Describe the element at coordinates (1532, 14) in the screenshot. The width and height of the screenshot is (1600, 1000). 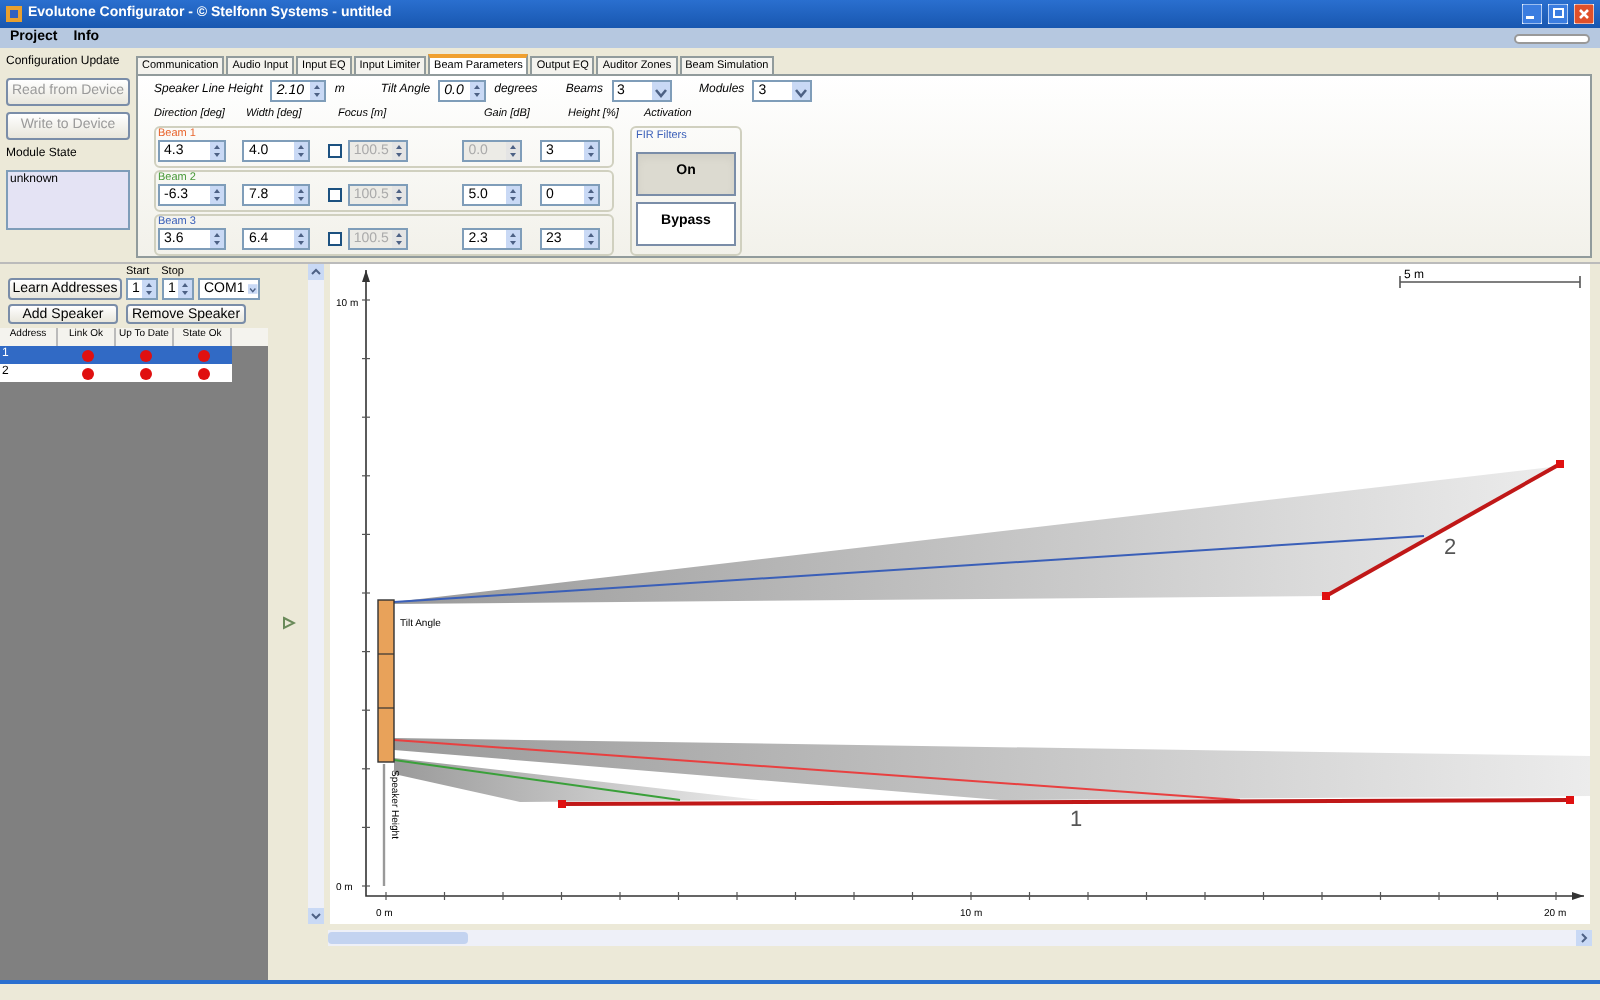
I see `minimize-icon` at that location.